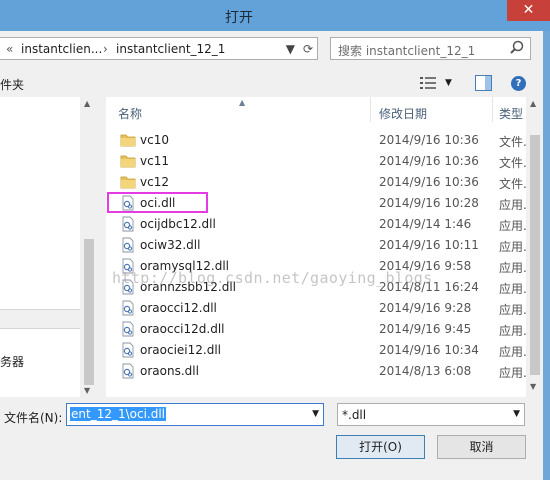 The height and width of the screenshot is (480, 550). Describe the element at coordinates (12, 361) in the screenshot. I see `nav-item-label: 务器` at that location.